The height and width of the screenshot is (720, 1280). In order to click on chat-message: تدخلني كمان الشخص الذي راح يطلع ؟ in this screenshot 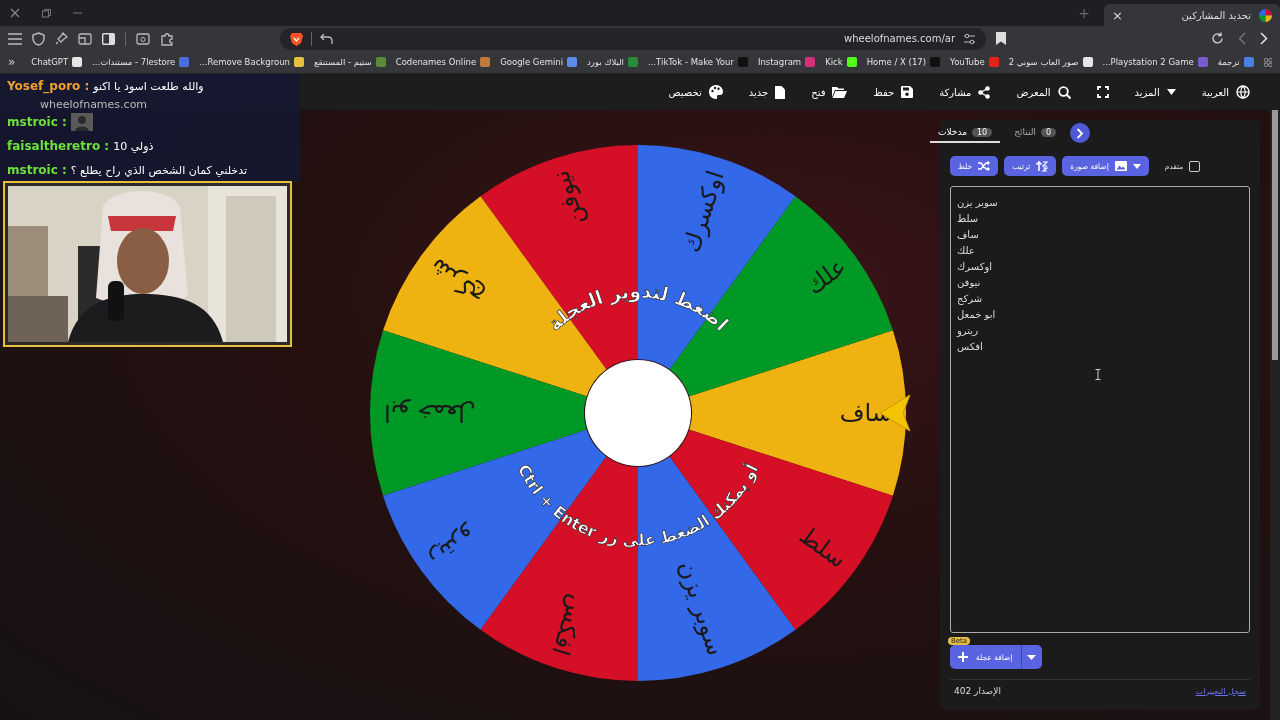, I will do `click(158, 170)`.